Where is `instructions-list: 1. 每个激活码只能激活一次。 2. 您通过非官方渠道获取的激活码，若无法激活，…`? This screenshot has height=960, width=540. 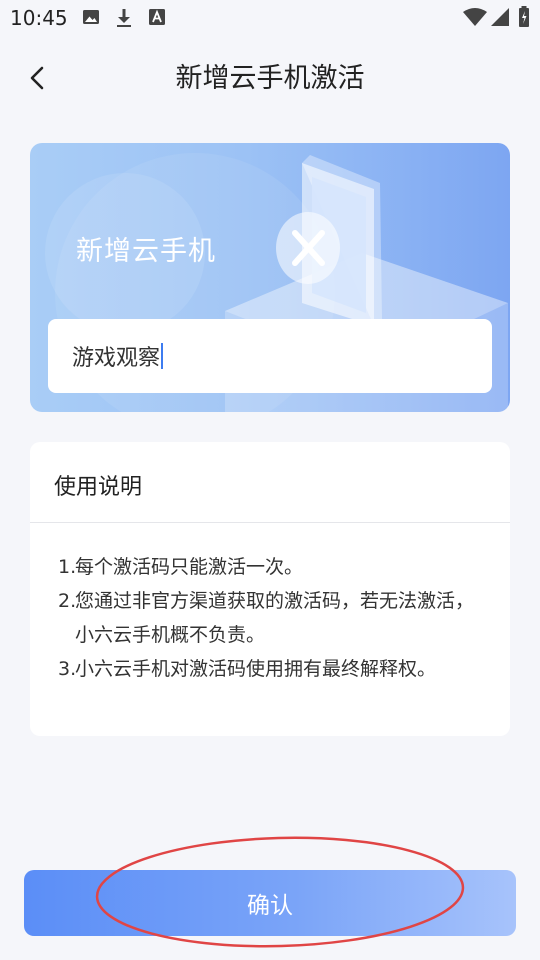 instructions-list: 1. 每个激活码只能激活一次。 2. 您通过非官方渠道获取的激活码，若无法激活，… is located at coordinates (274, 618).